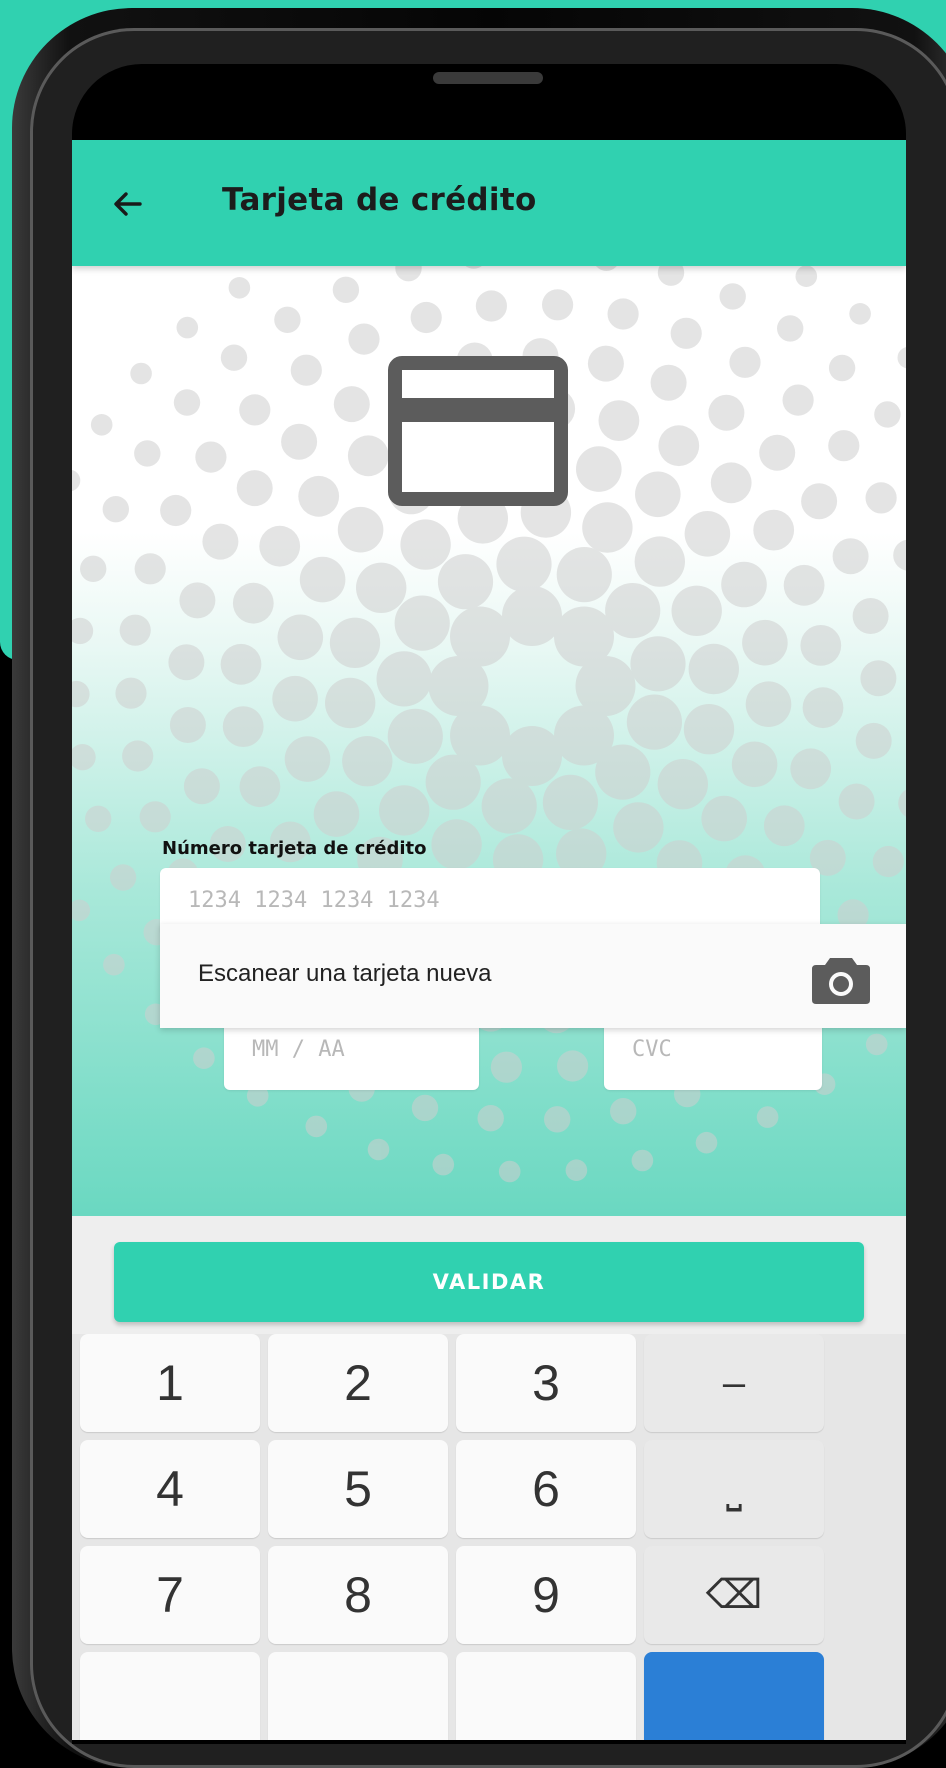 This screenshot has height=1768, width=946. What do you see at coordinates (478, 410) in the screenshot?
I see `card-stripe` at bounding box center [478, 410].